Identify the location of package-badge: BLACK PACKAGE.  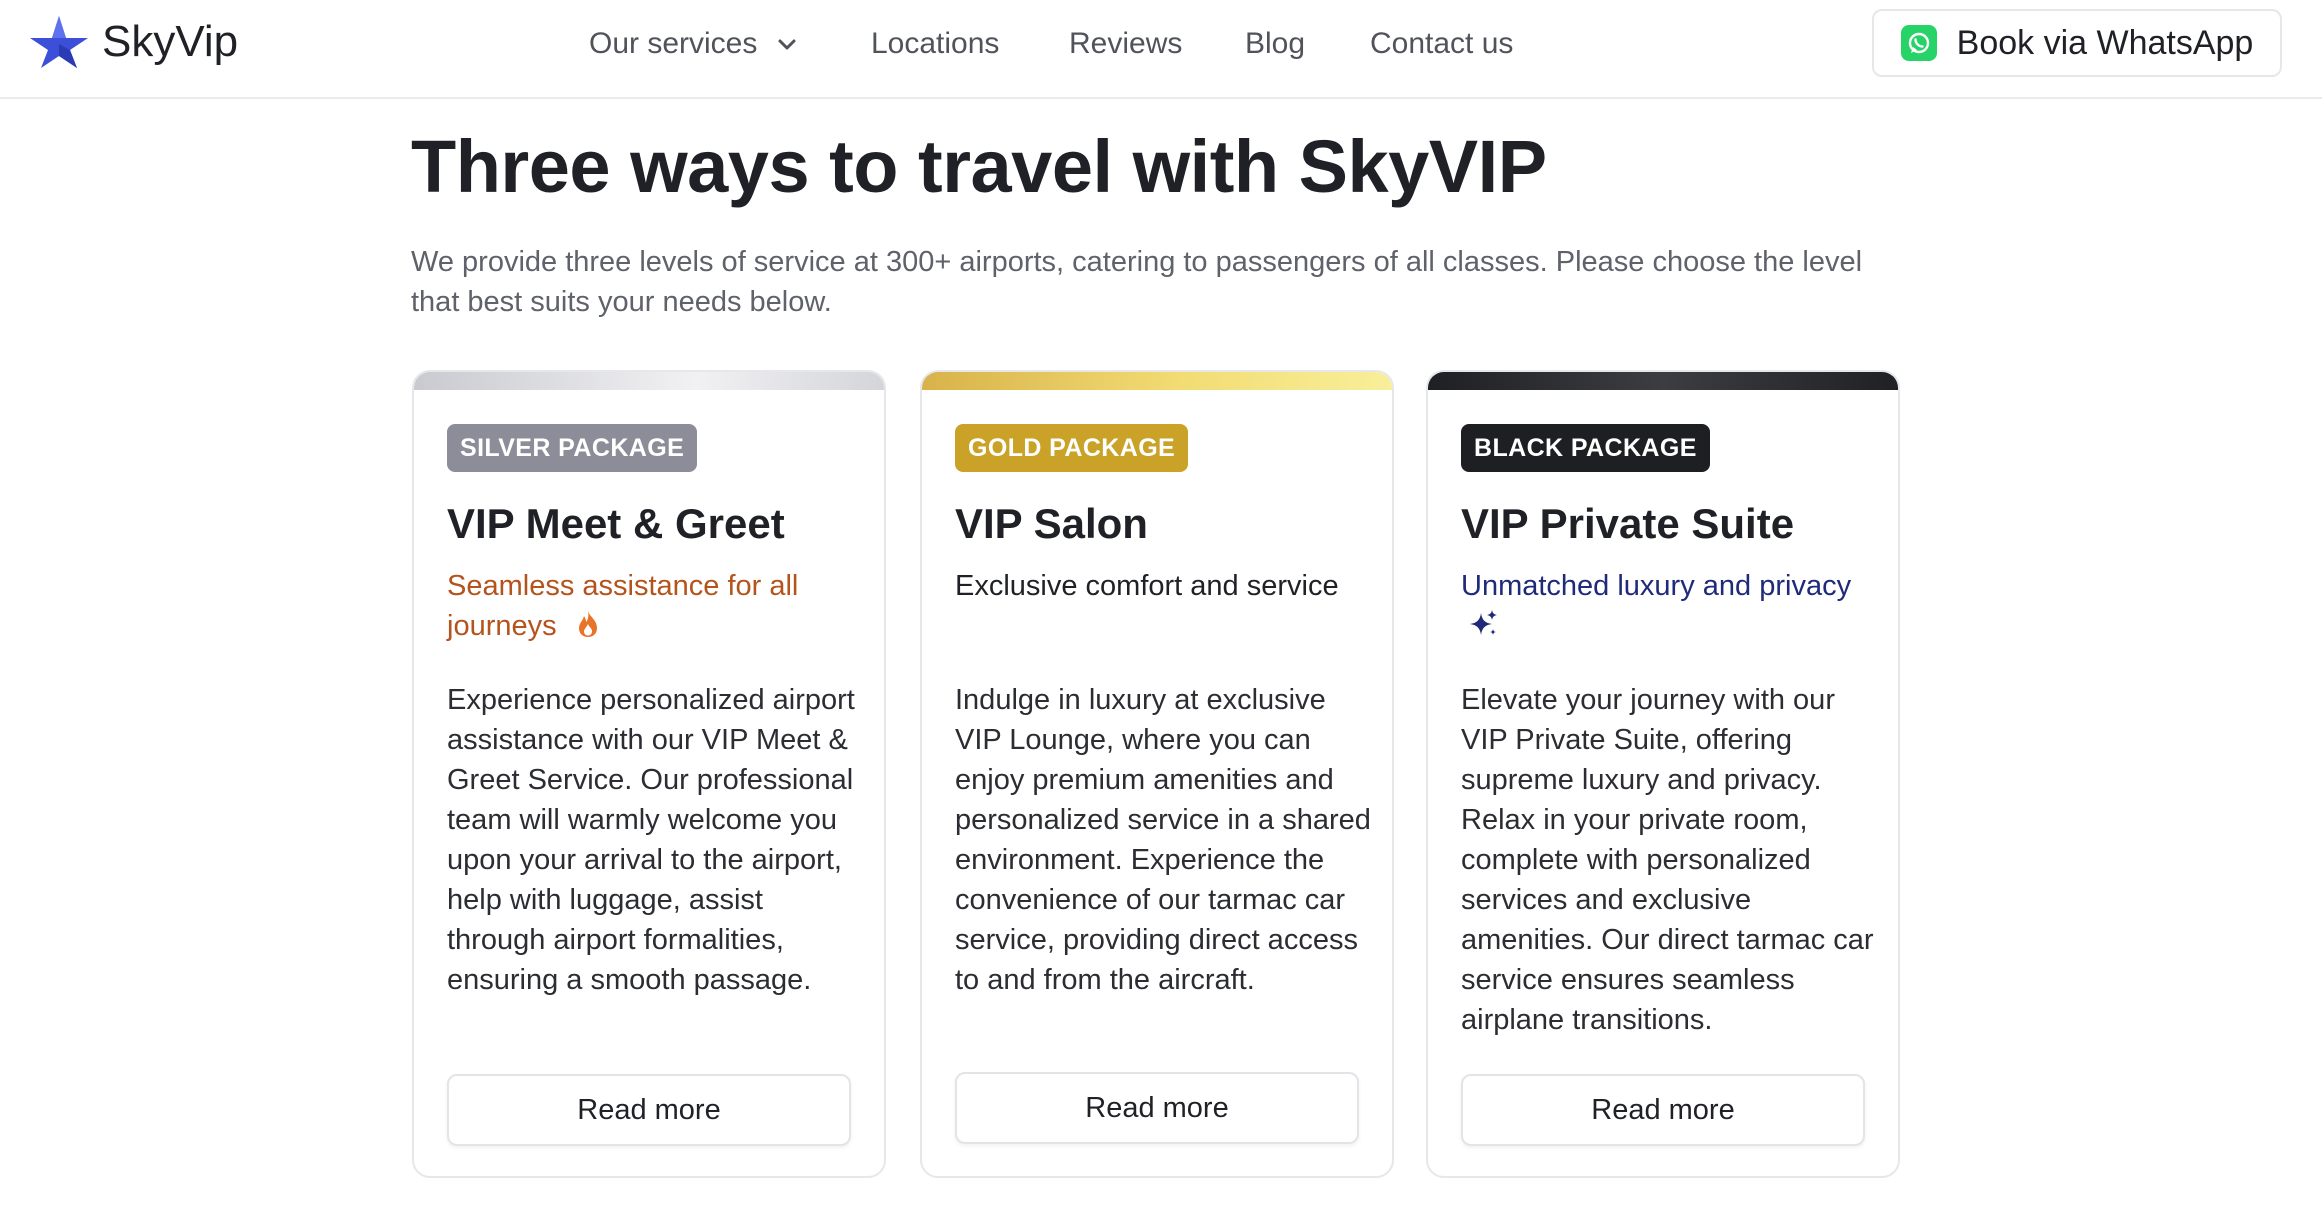
(1585, 448).